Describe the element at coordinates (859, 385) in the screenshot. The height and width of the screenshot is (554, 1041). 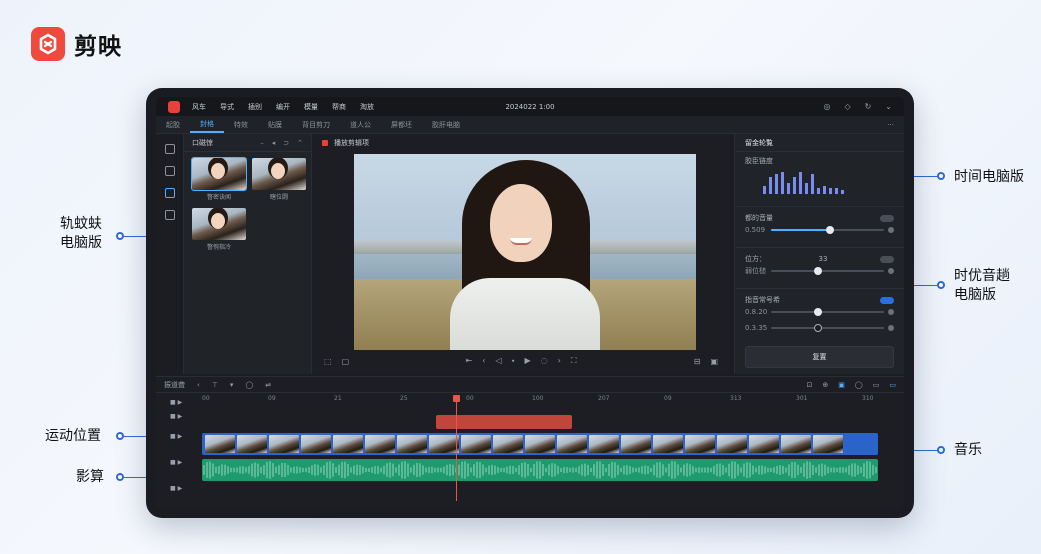
I see `preview-icon: ◯` at that location.